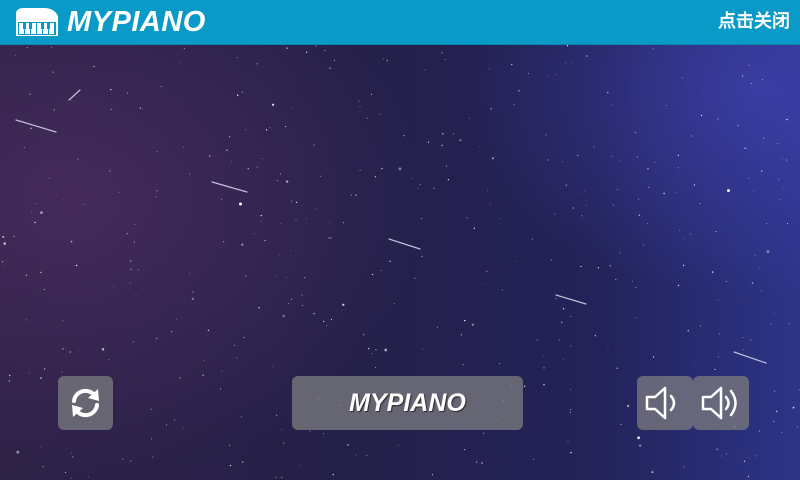 The image size is (800, 480). I want to click on close-button: 点击关闭, so click(754, 22).